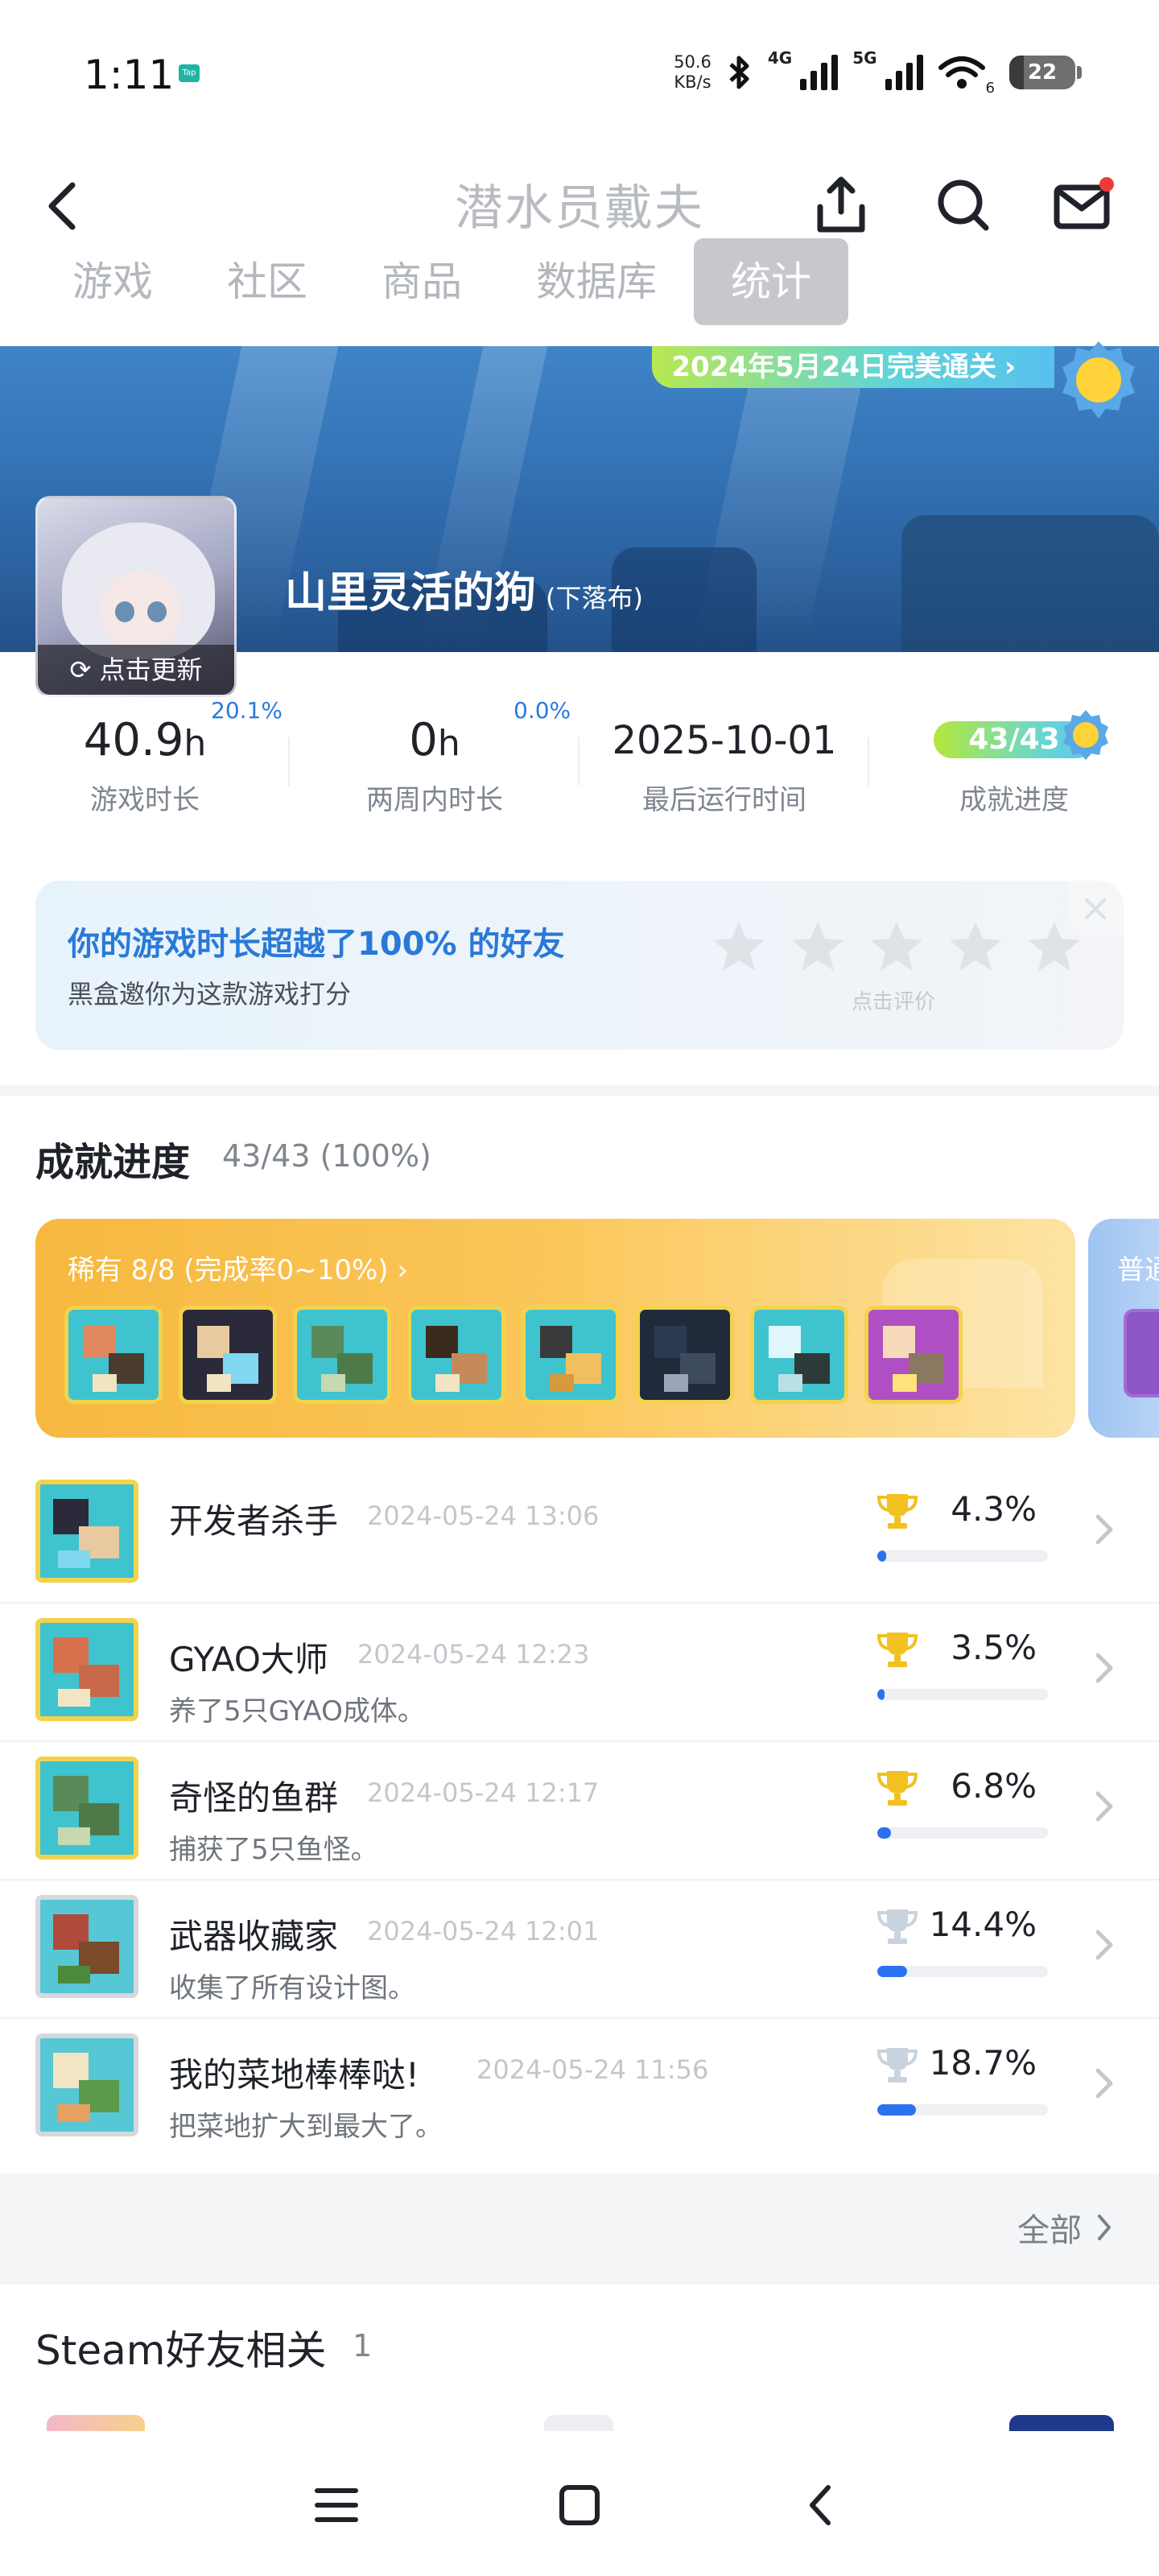 The image size is (1159, 2576). I want to click on bluetooth-icon, so click(739, 72).